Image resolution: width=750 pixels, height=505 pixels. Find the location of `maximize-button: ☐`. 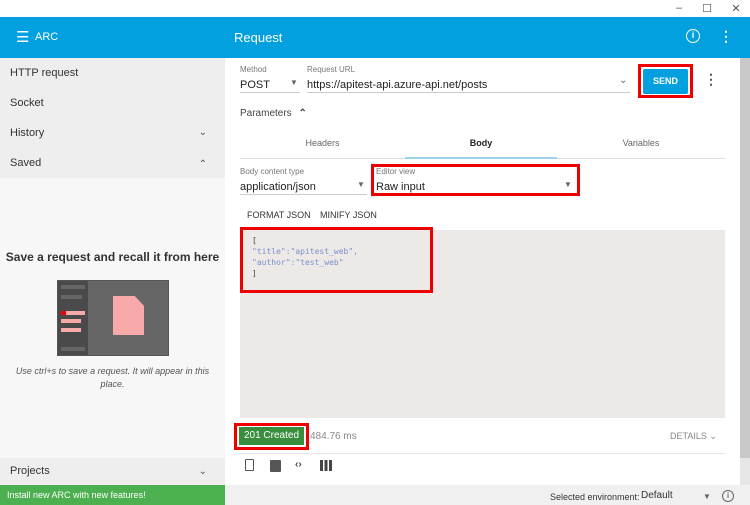

maximize-button: ☐ is located at coordinates (707, 8).